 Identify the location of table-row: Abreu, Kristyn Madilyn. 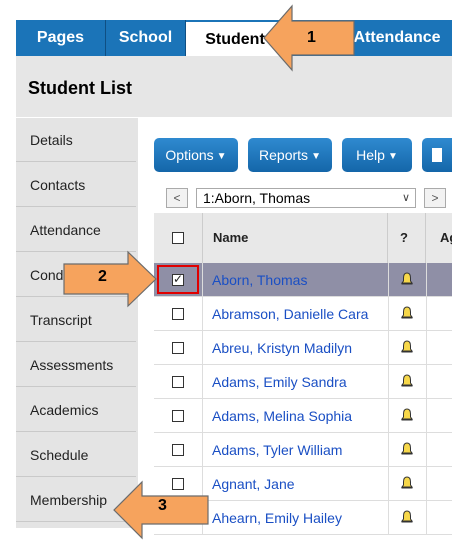
(303, 348).